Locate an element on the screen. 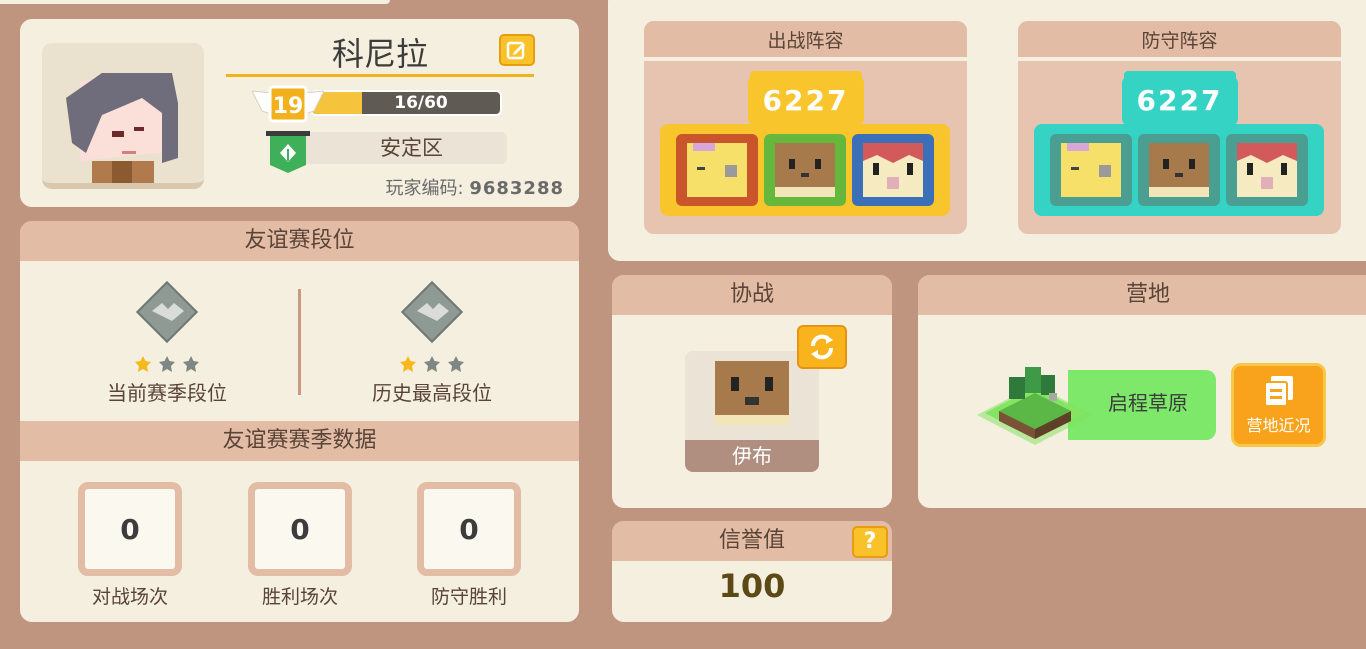  stat-battles: 0 对战场次 is located at coordinates (130, 545).